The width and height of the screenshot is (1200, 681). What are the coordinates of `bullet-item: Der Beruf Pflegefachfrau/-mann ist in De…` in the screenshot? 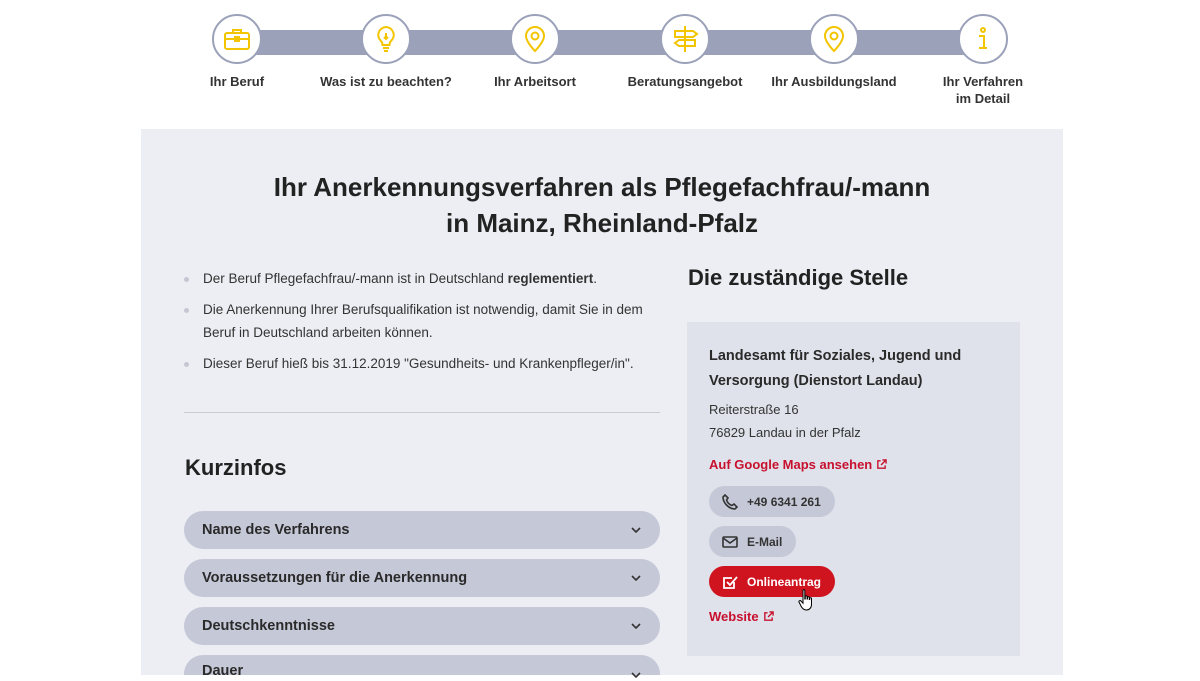 It's located at (421, 278).